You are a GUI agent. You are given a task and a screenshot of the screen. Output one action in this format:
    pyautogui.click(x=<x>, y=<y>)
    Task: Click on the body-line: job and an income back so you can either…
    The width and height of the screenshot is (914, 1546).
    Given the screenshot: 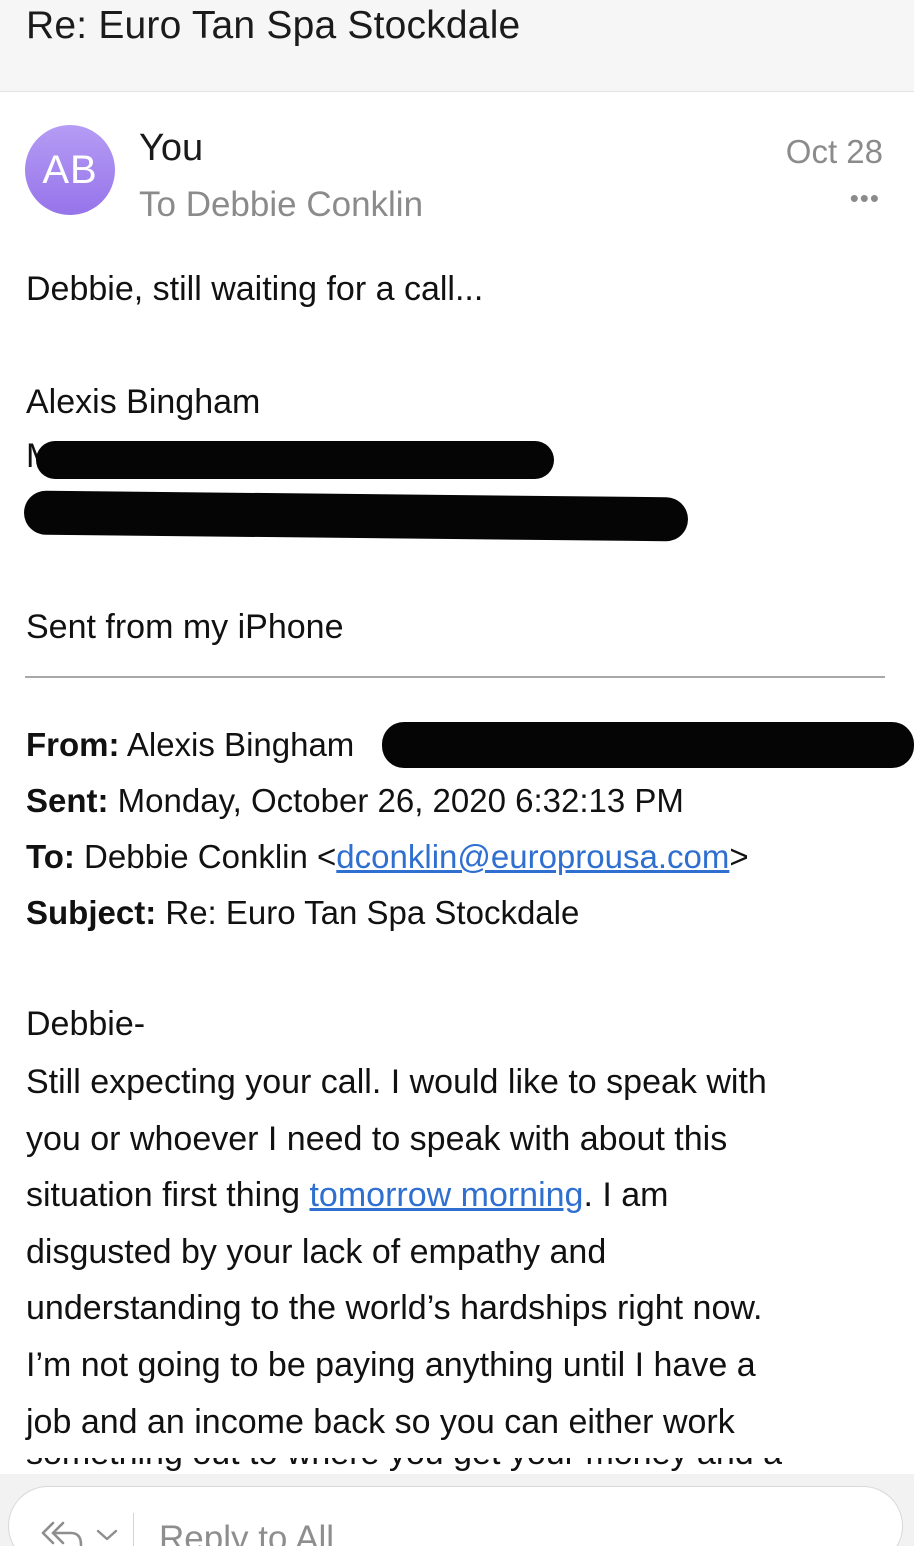 What is the action you would take?
    pyautogui.click(x=380, y=1421)
    